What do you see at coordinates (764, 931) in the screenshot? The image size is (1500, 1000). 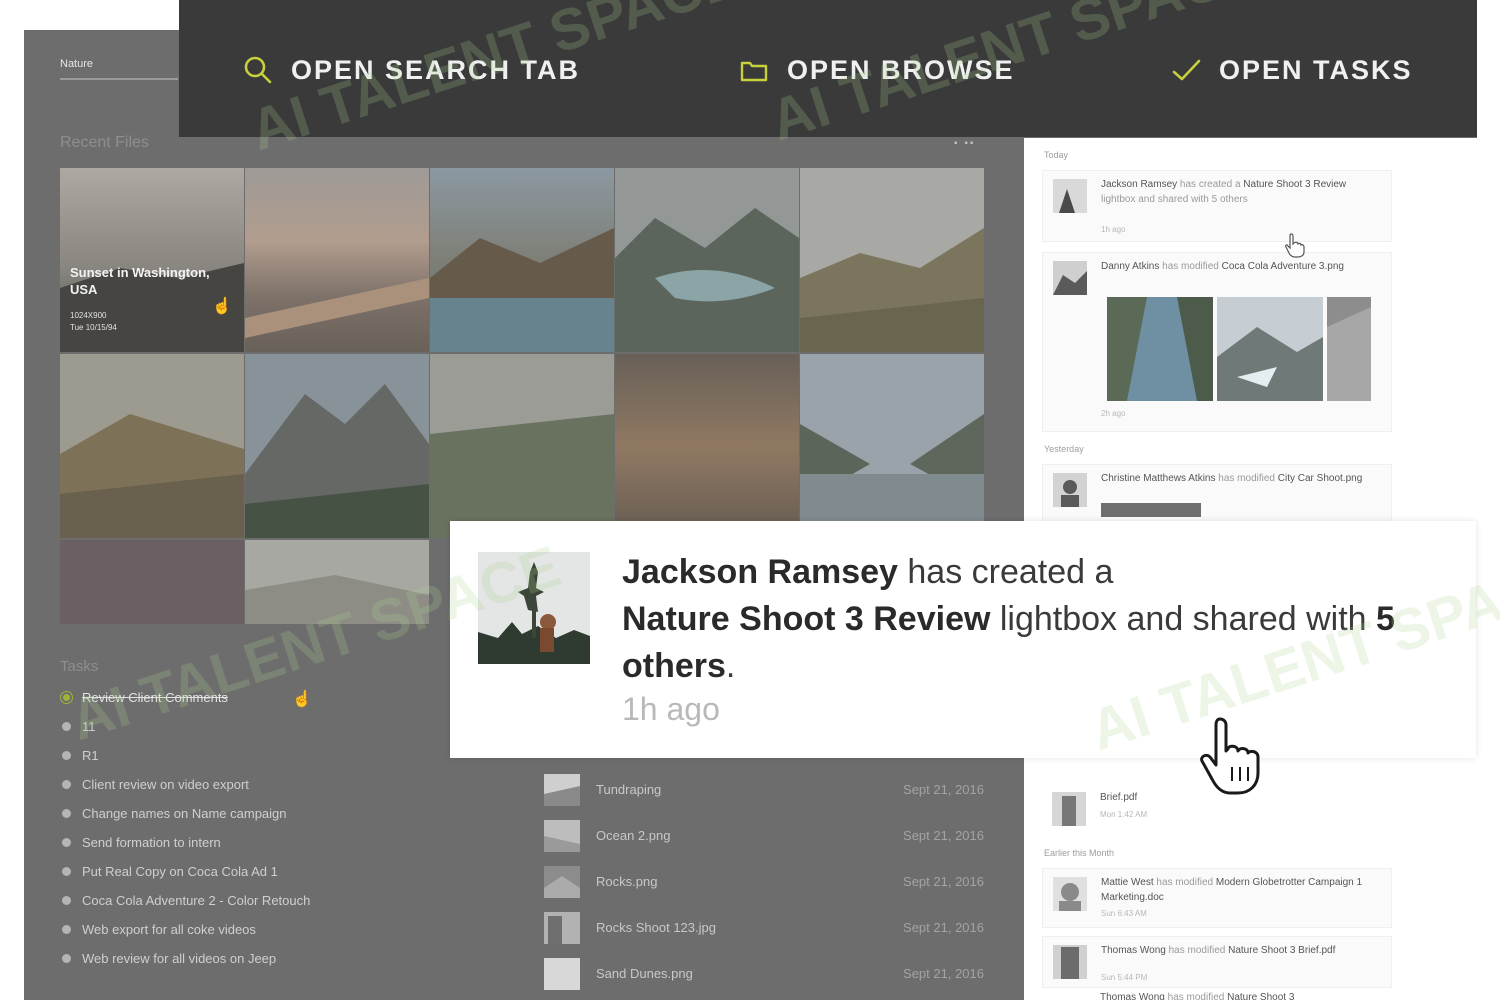 I see `file-row: Rocks Shoot 123.jpg Sept 21, 2016` at bounding box center [764, 931].